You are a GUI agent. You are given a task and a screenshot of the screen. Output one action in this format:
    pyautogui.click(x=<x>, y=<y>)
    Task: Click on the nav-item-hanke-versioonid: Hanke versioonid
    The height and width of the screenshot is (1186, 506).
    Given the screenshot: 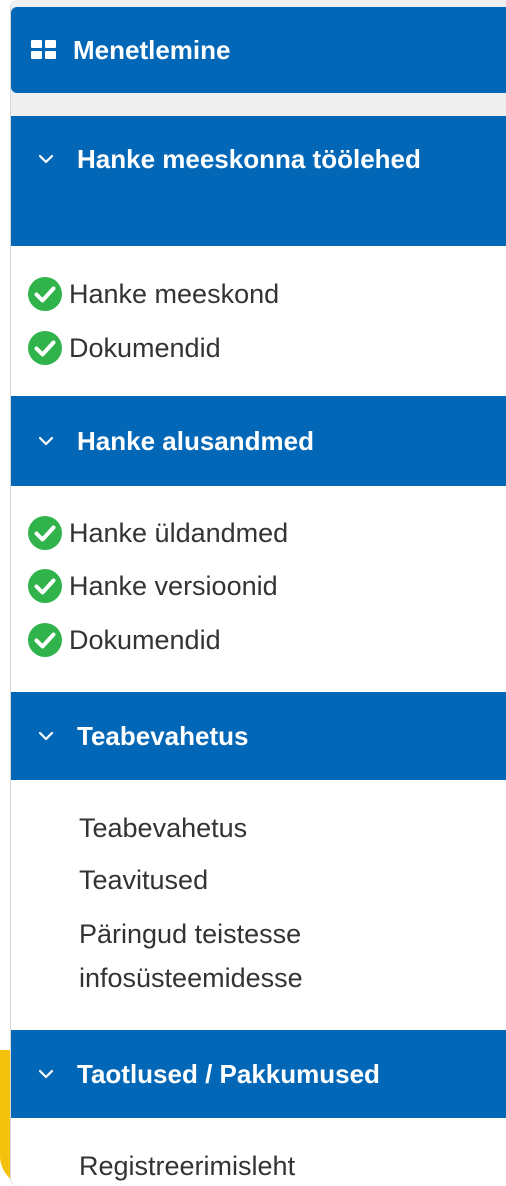 What is the action you would take?
    pyautogui.click(x=144, y=586)
    